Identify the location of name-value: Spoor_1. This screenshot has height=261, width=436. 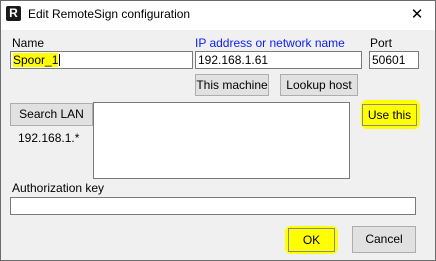
(36, 60).